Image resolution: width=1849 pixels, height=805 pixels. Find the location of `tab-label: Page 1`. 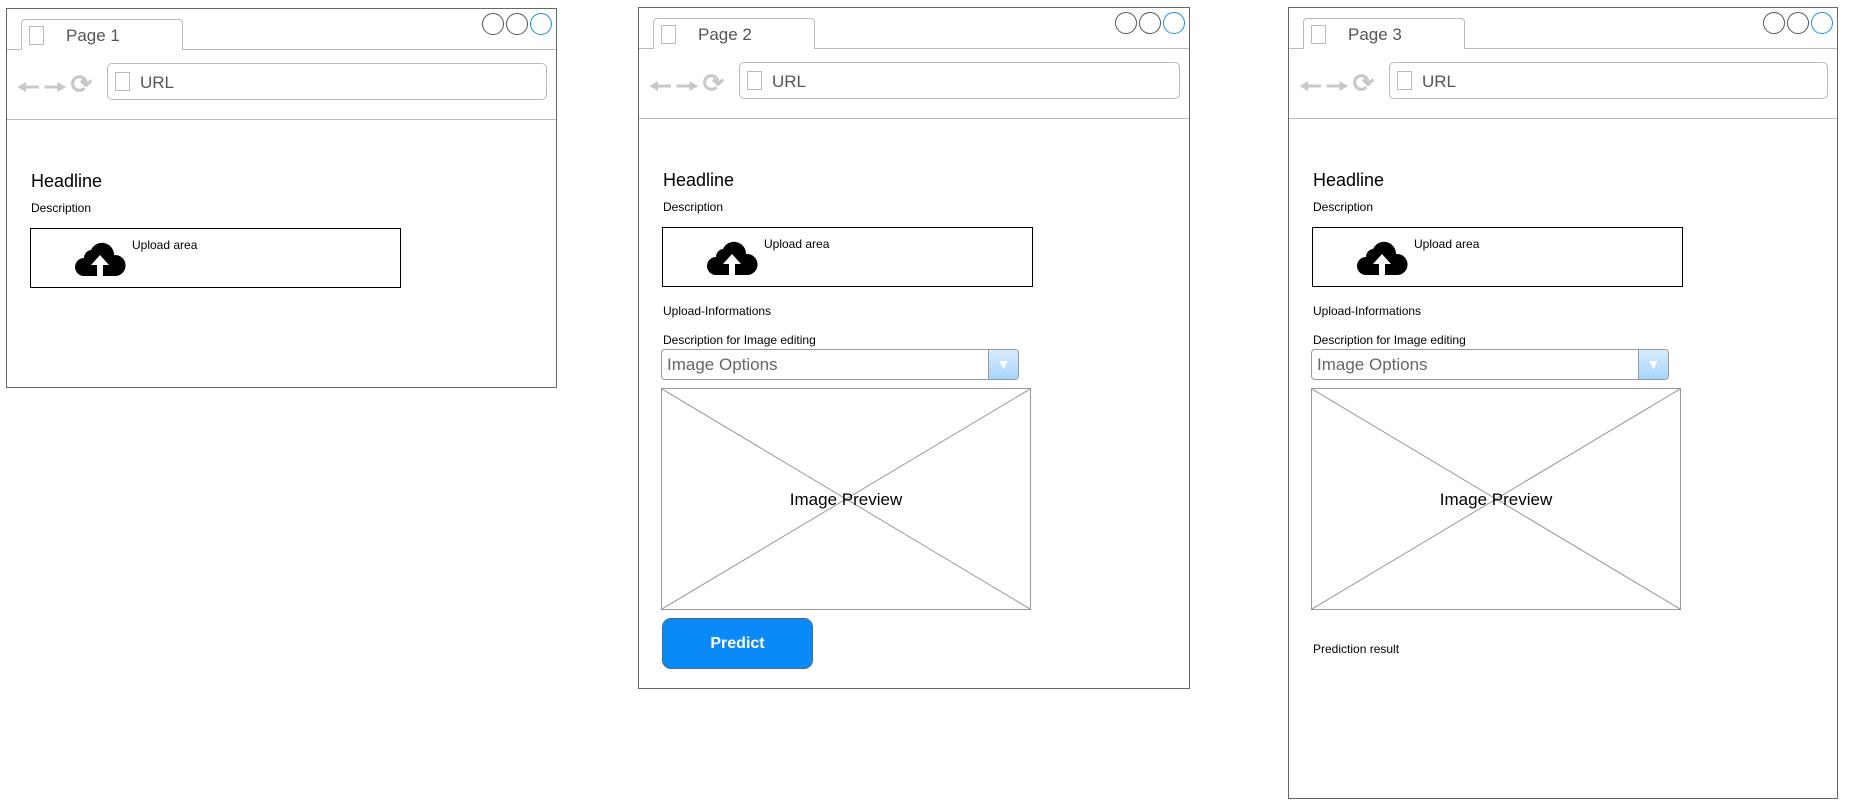

tab-label: Page 1 is located at coordinates (93, 35).